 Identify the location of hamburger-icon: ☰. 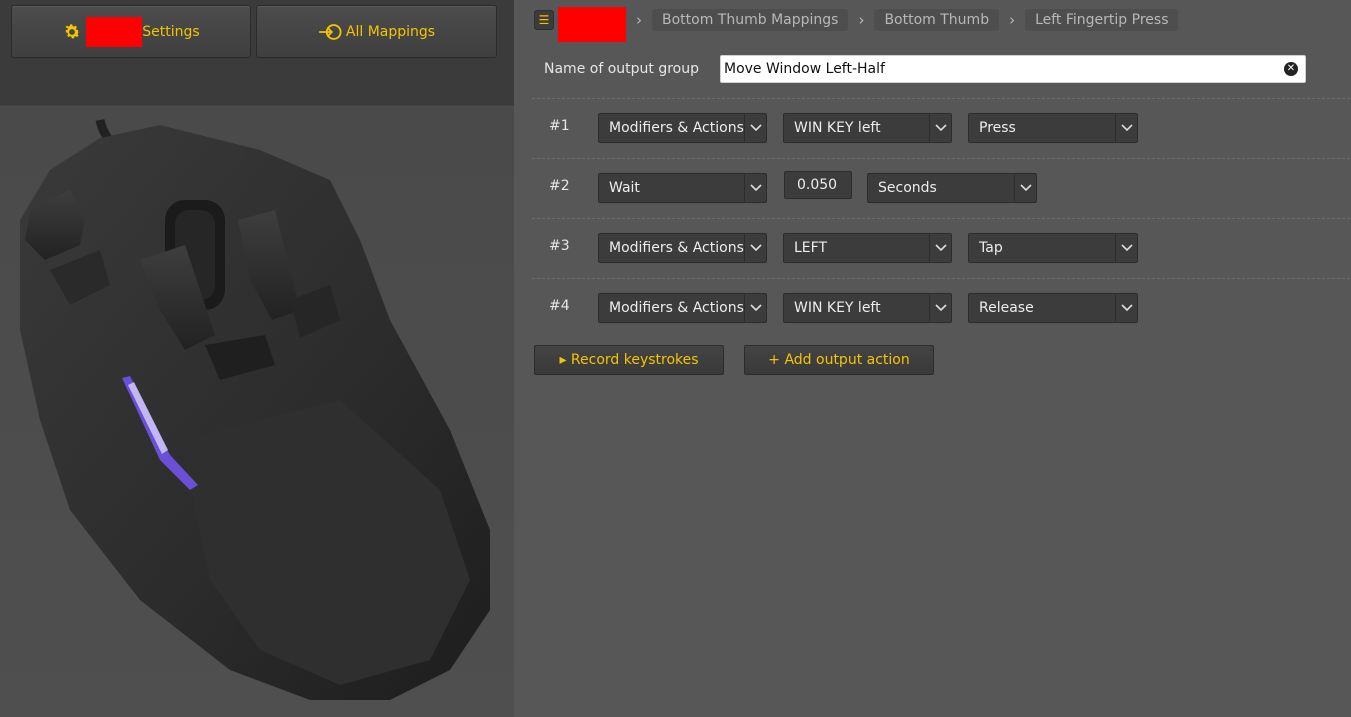
(544, 19).